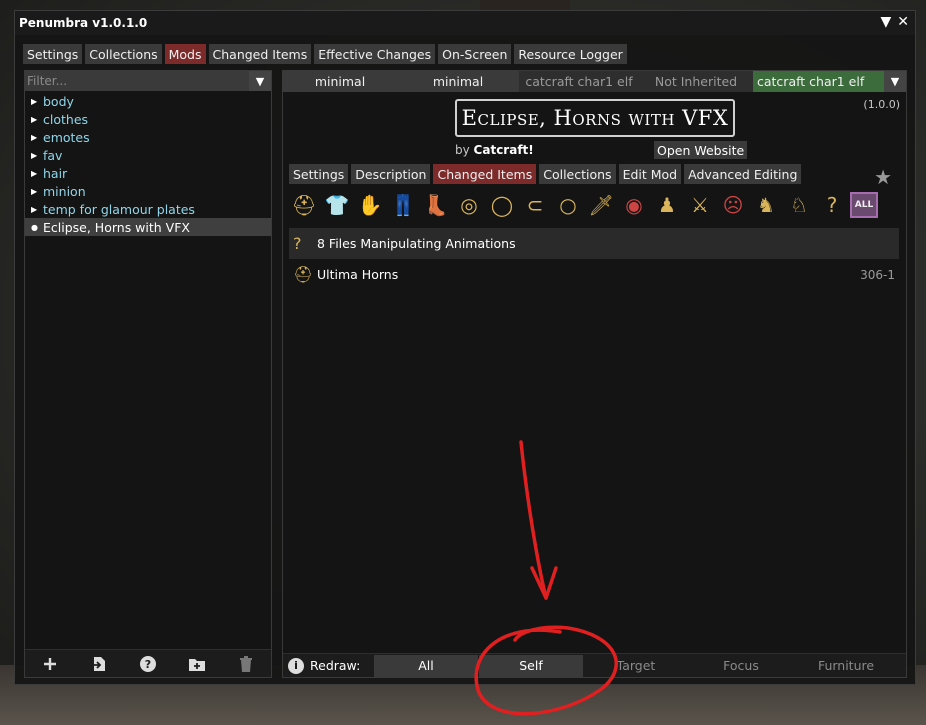 The width and height of the screenshot is (926, 725). I want to click on redraw-label: Redraw:, so click(335, 665).